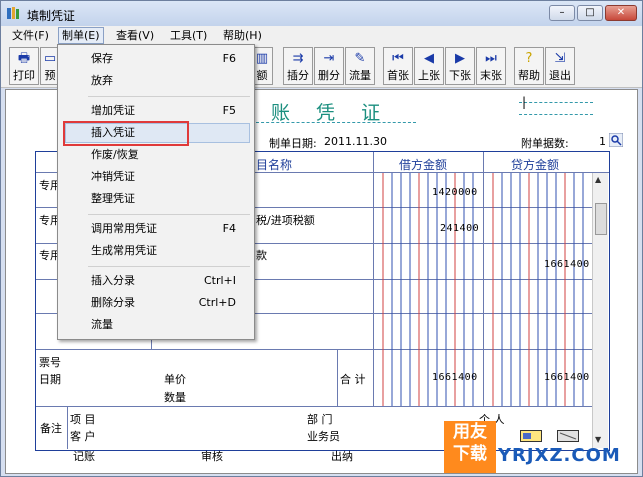  I want to click on menu-item-insert-entry: 插入分录, so click(113, 281).